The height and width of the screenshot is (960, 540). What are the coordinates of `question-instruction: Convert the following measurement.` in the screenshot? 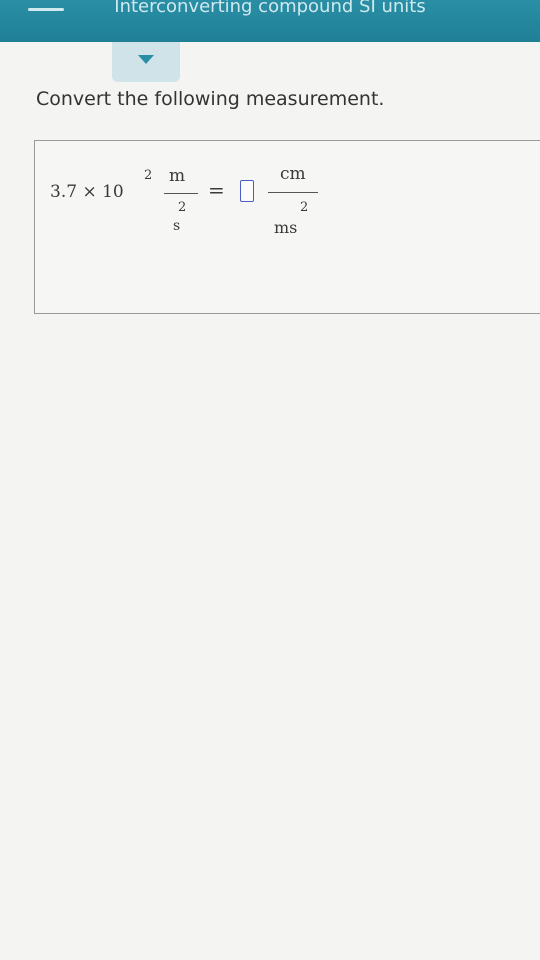 It's located at (210, 99).